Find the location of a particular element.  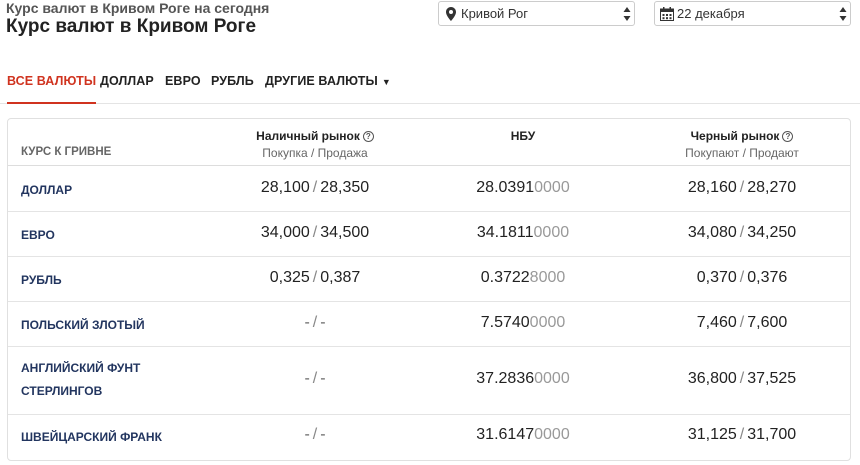

cash-market-subtitle: Покупка / Продажа is located at coordinates (315, 153).